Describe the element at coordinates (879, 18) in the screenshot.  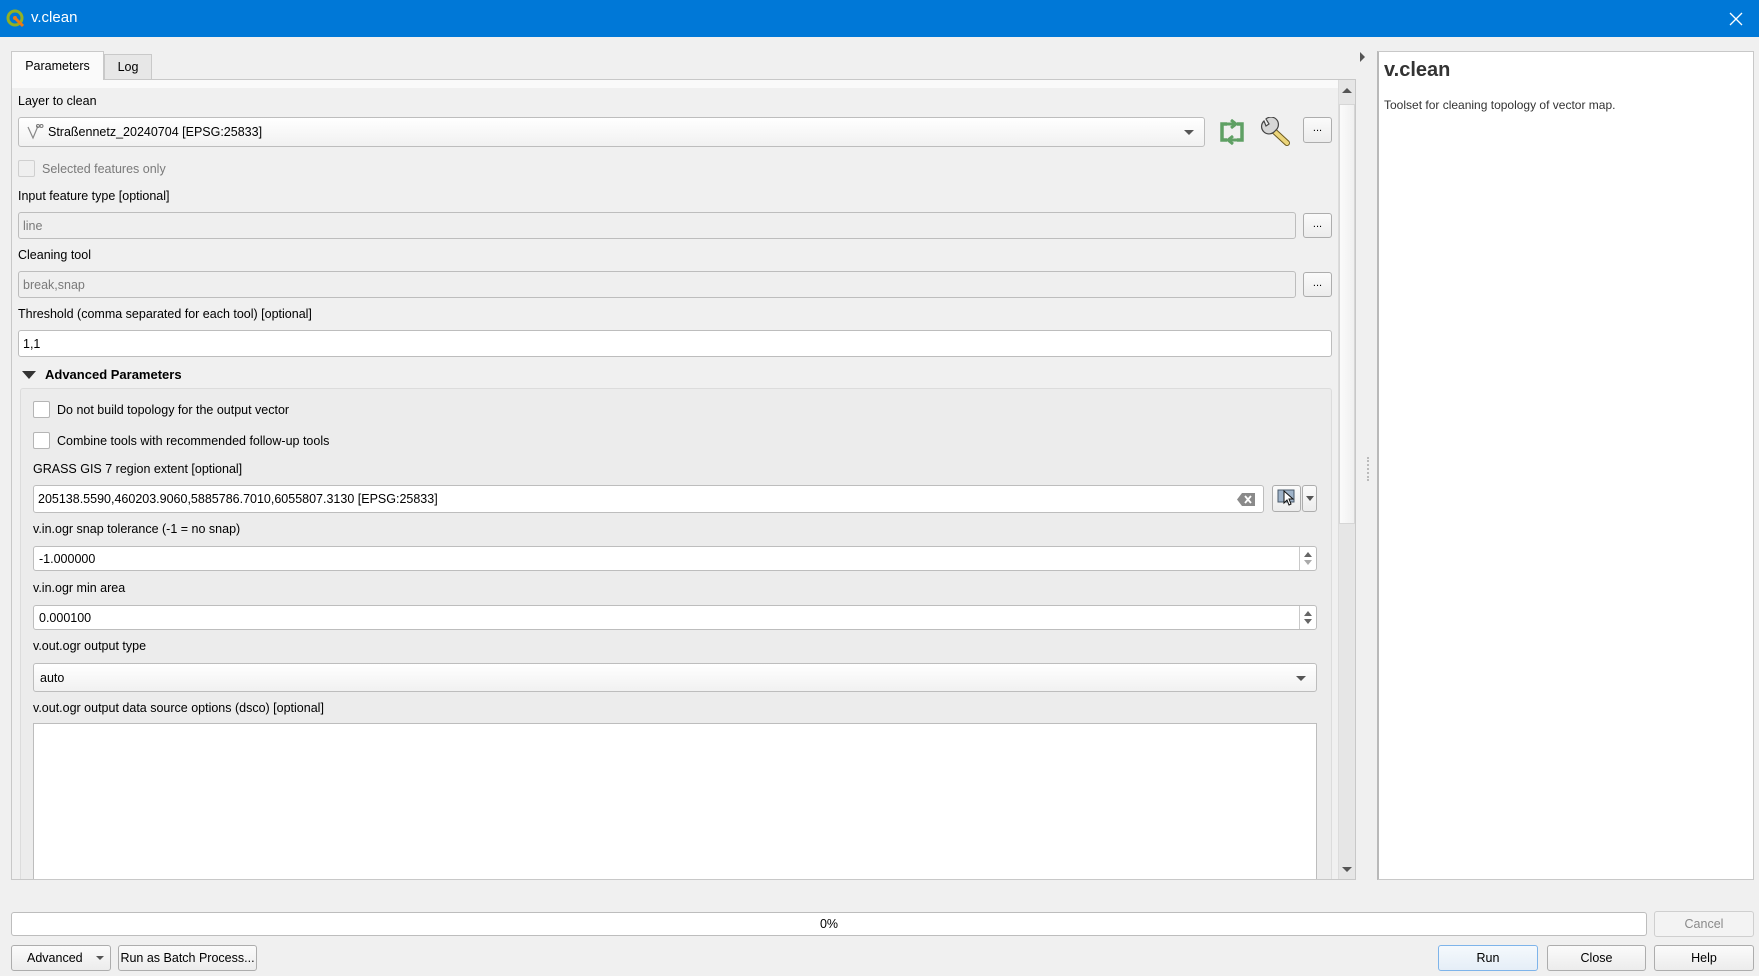
I see `title-bar: v.clean` at that location.